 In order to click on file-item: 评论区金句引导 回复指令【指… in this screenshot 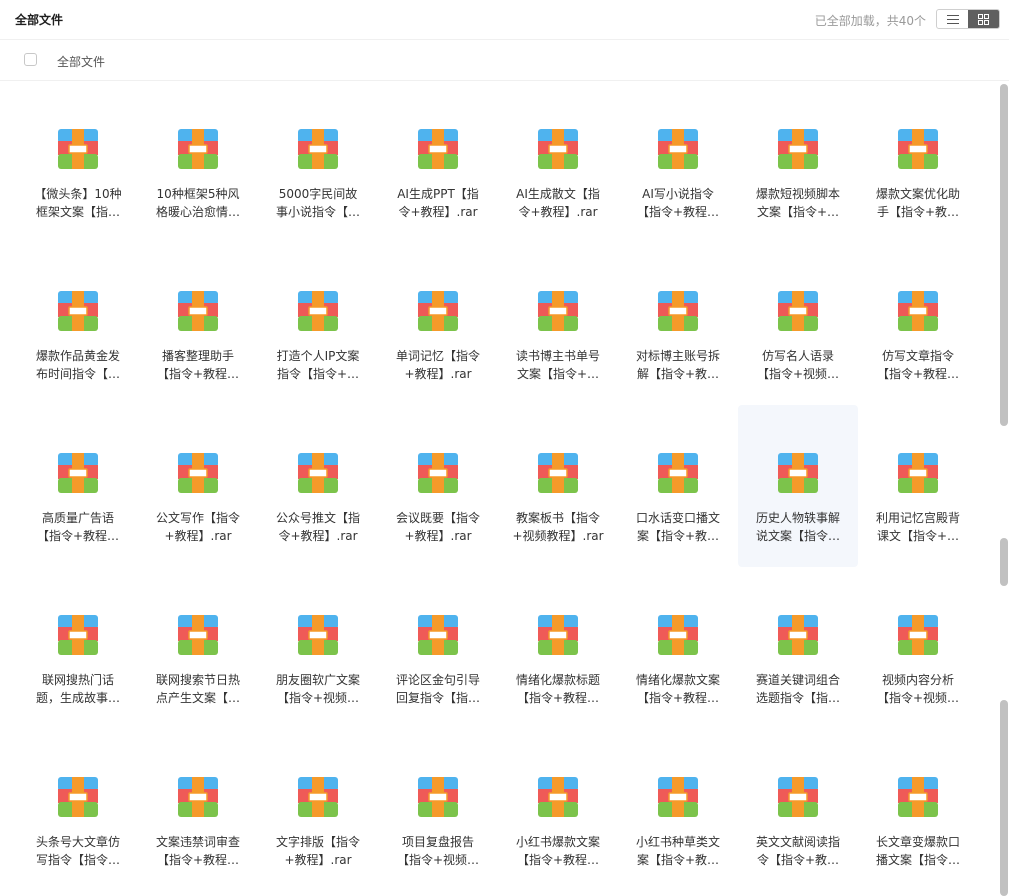, I will do `click(438, 648)`.